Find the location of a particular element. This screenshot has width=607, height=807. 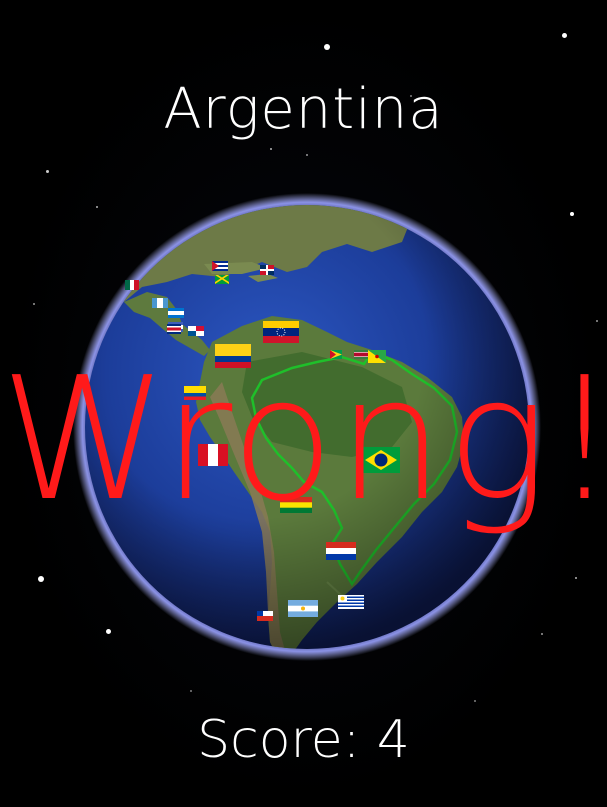

flag-guatemala-icon is located at coordinates (160, 303).